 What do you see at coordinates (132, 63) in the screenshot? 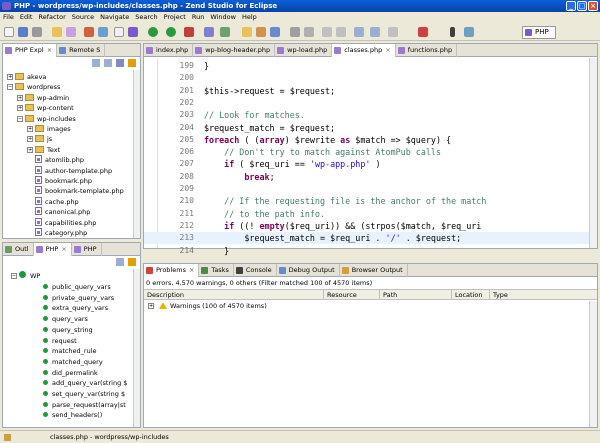
I see `link-editor-icon` at bounding box center [132, 63].